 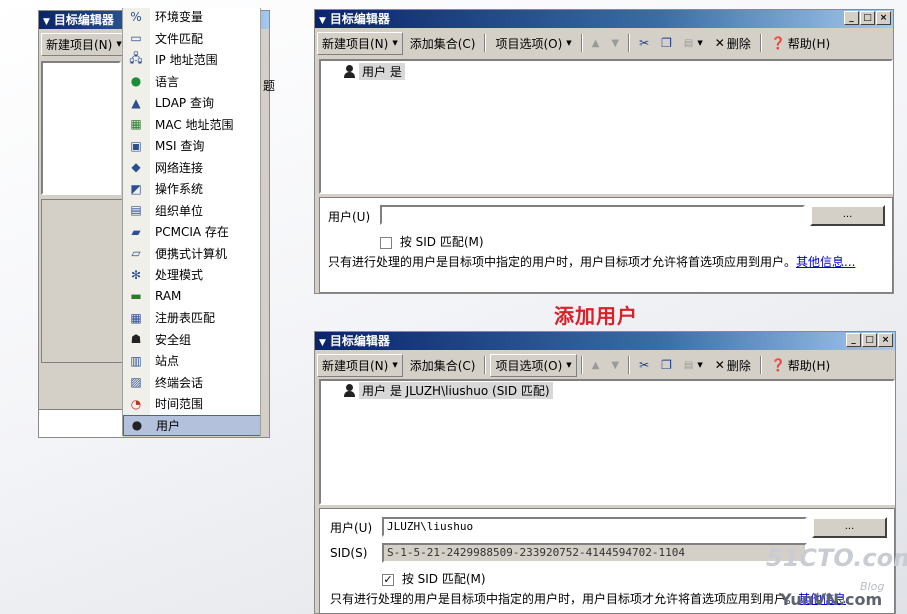 I want to click on menu-item: ▥ 站点, so click(x=191, y=360).